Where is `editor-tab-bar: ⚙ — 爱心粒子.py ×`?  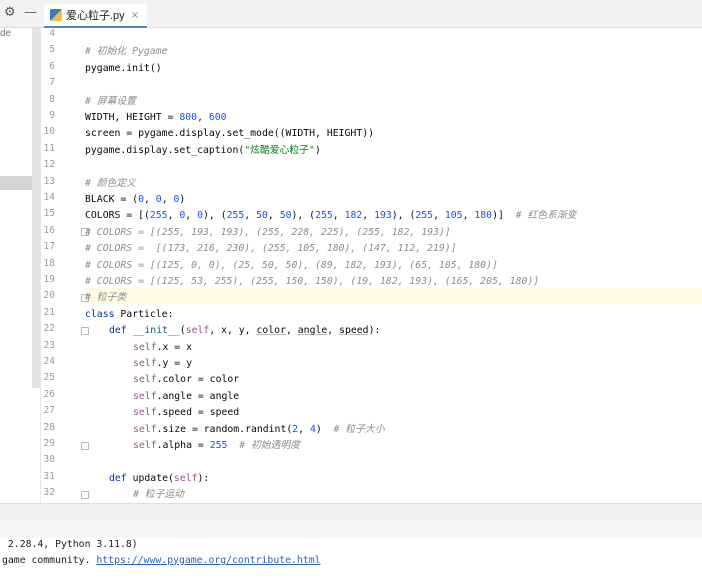
editor-tab-bar: ⚙ — 爱心粒子.py × is located at coordinates (351, 14).